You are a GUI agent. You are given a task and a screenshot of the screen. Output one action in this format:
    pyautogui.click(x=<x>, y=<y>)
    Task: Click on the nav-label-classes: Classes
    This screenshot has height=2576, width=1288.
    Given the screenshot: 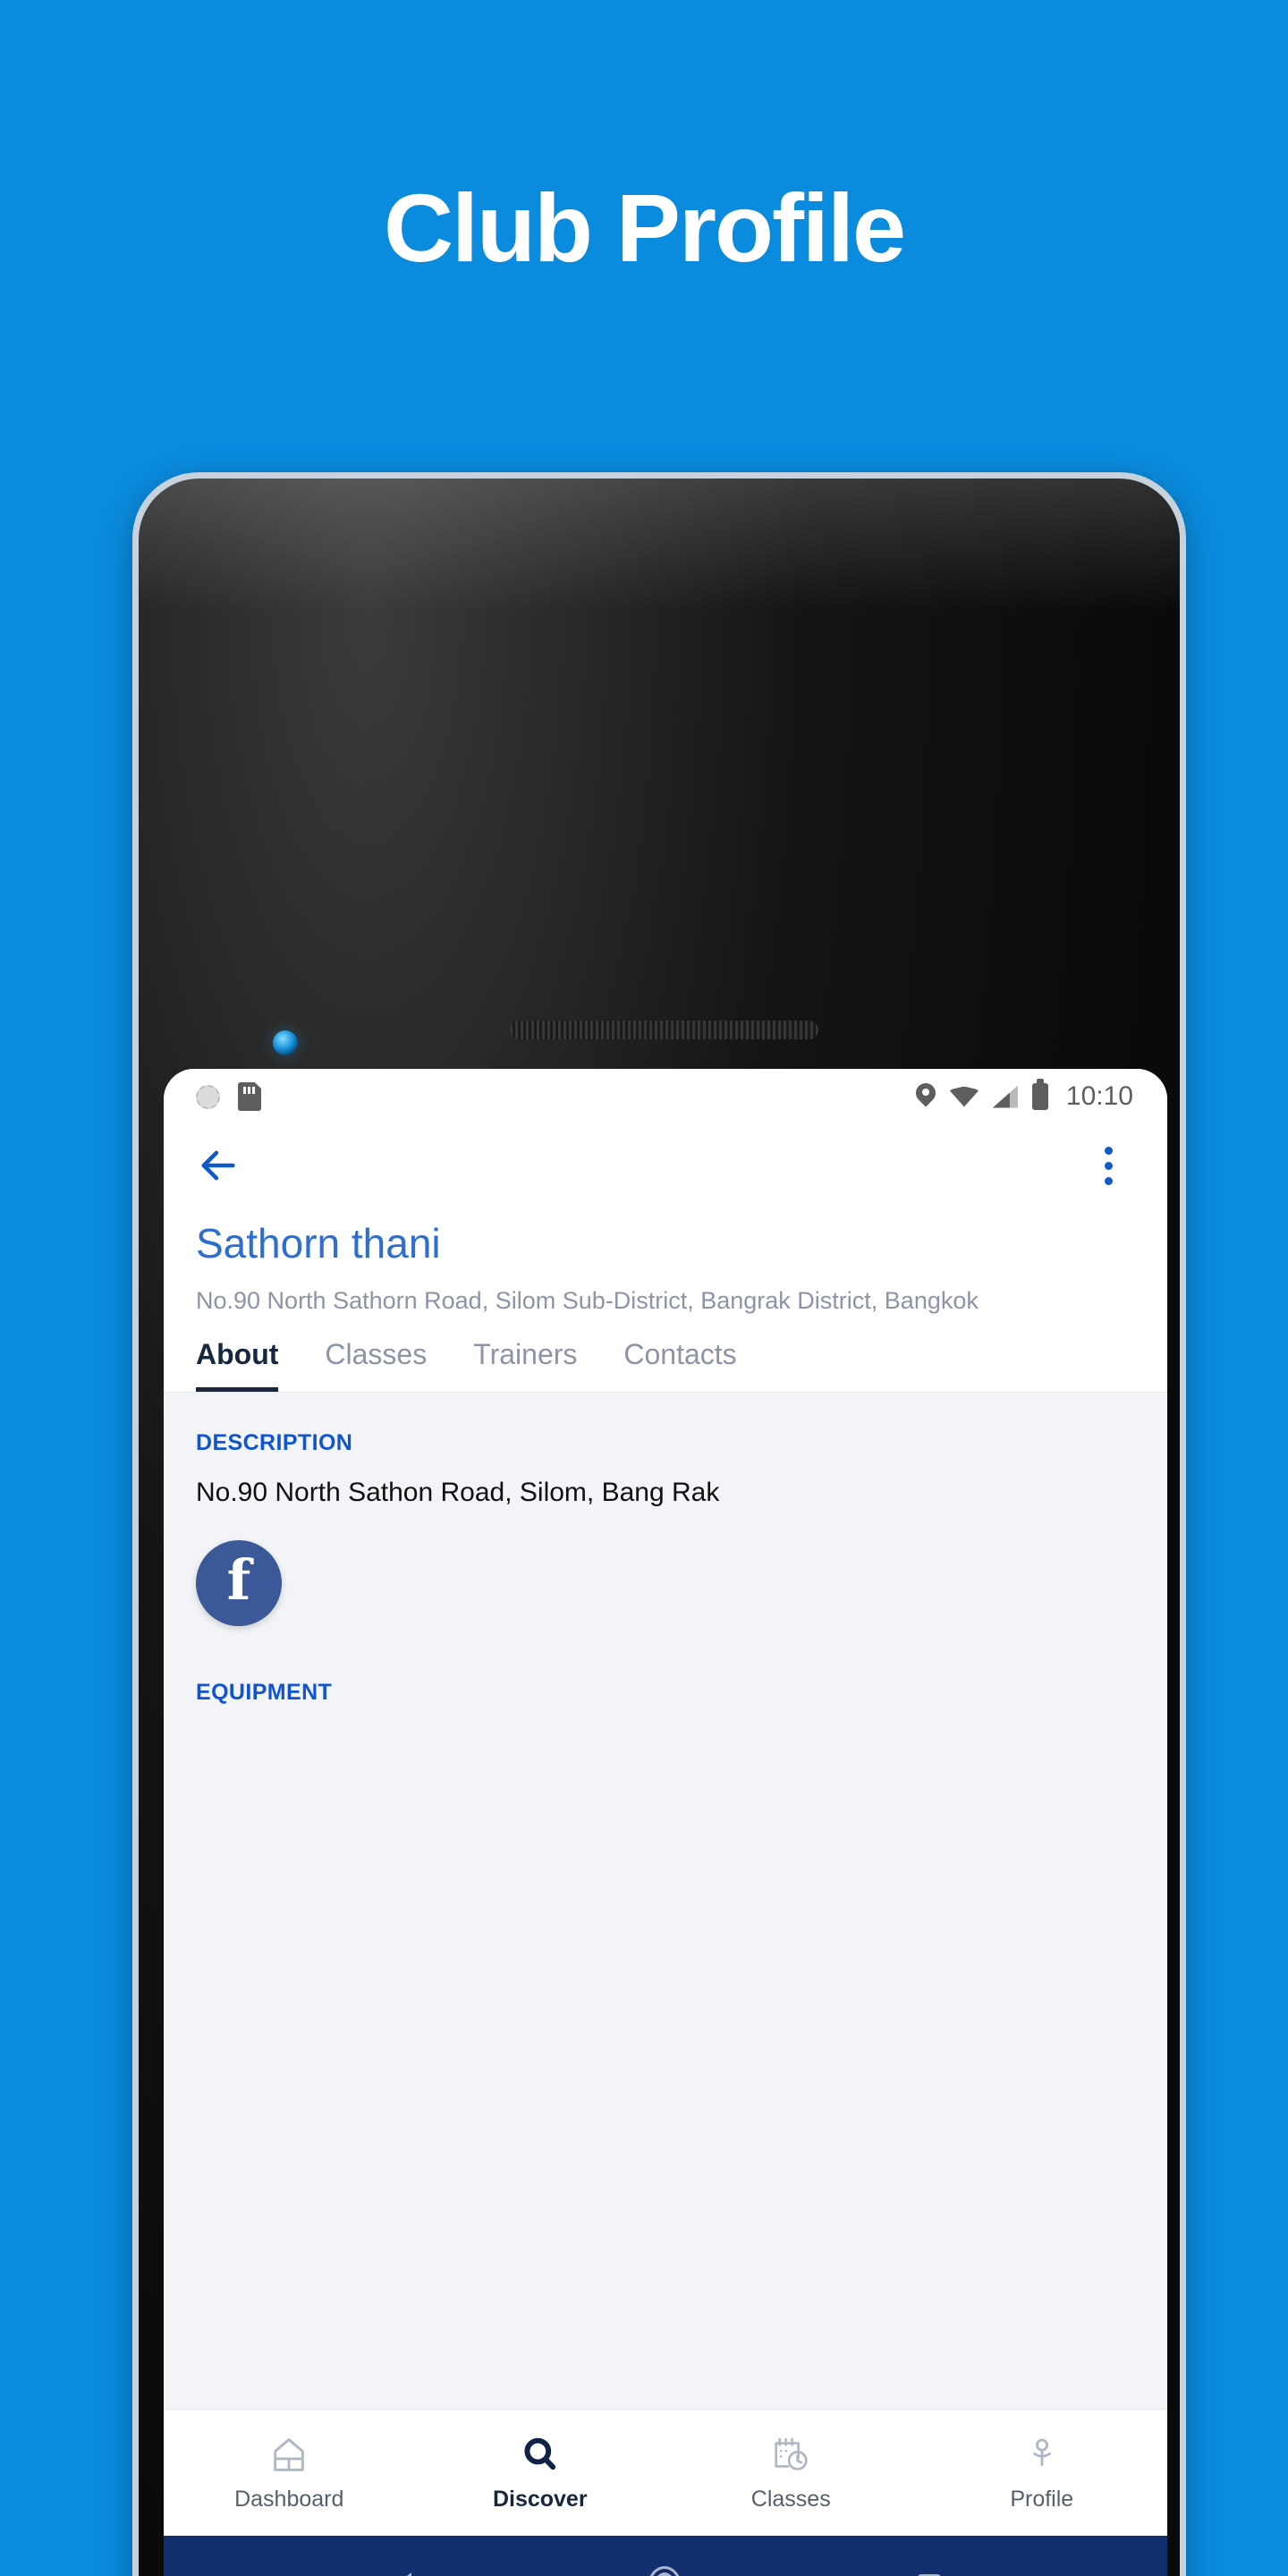 What is the action you would take?
    pyautogui.click(x=790, y=2499)
    